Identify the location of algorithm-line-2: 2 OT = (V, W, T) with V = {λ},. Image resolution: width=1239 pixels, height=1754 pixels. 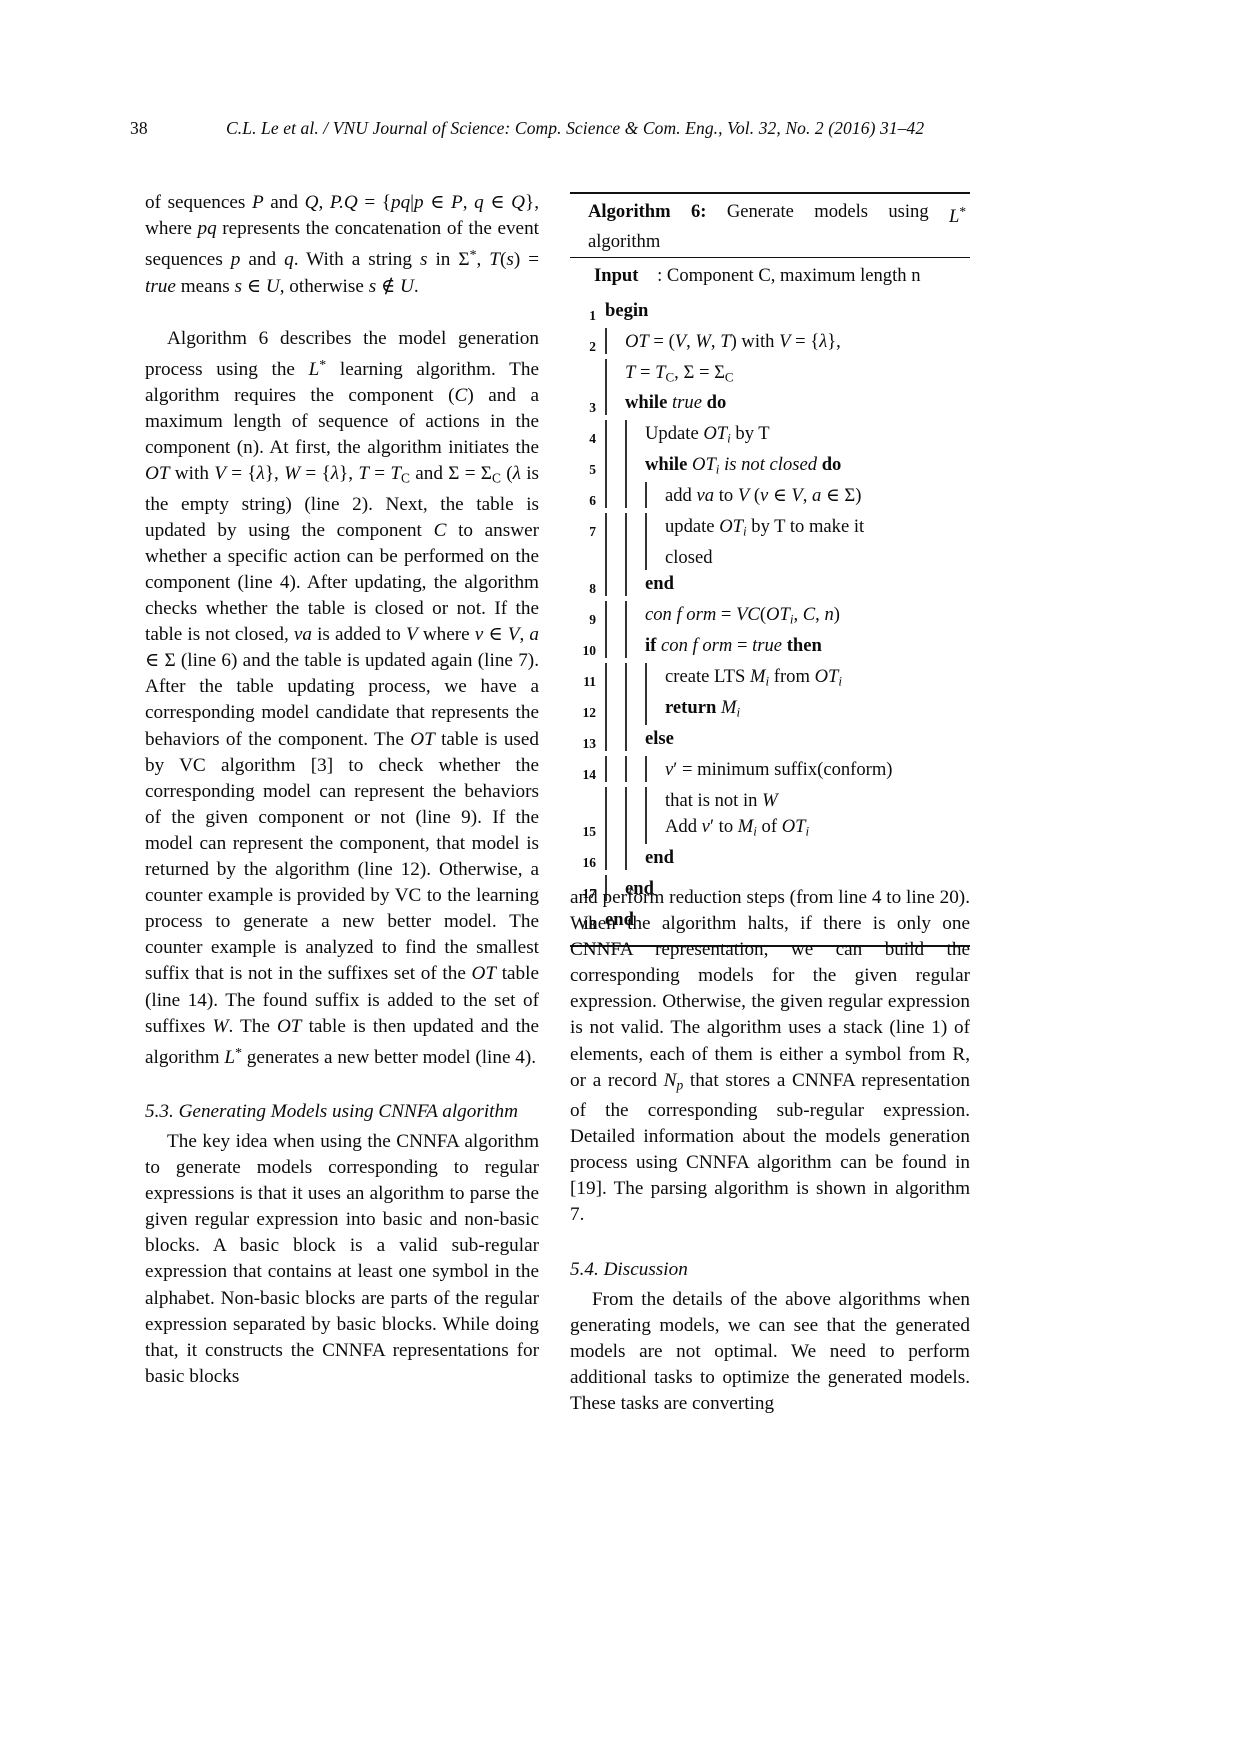
(770, 343).